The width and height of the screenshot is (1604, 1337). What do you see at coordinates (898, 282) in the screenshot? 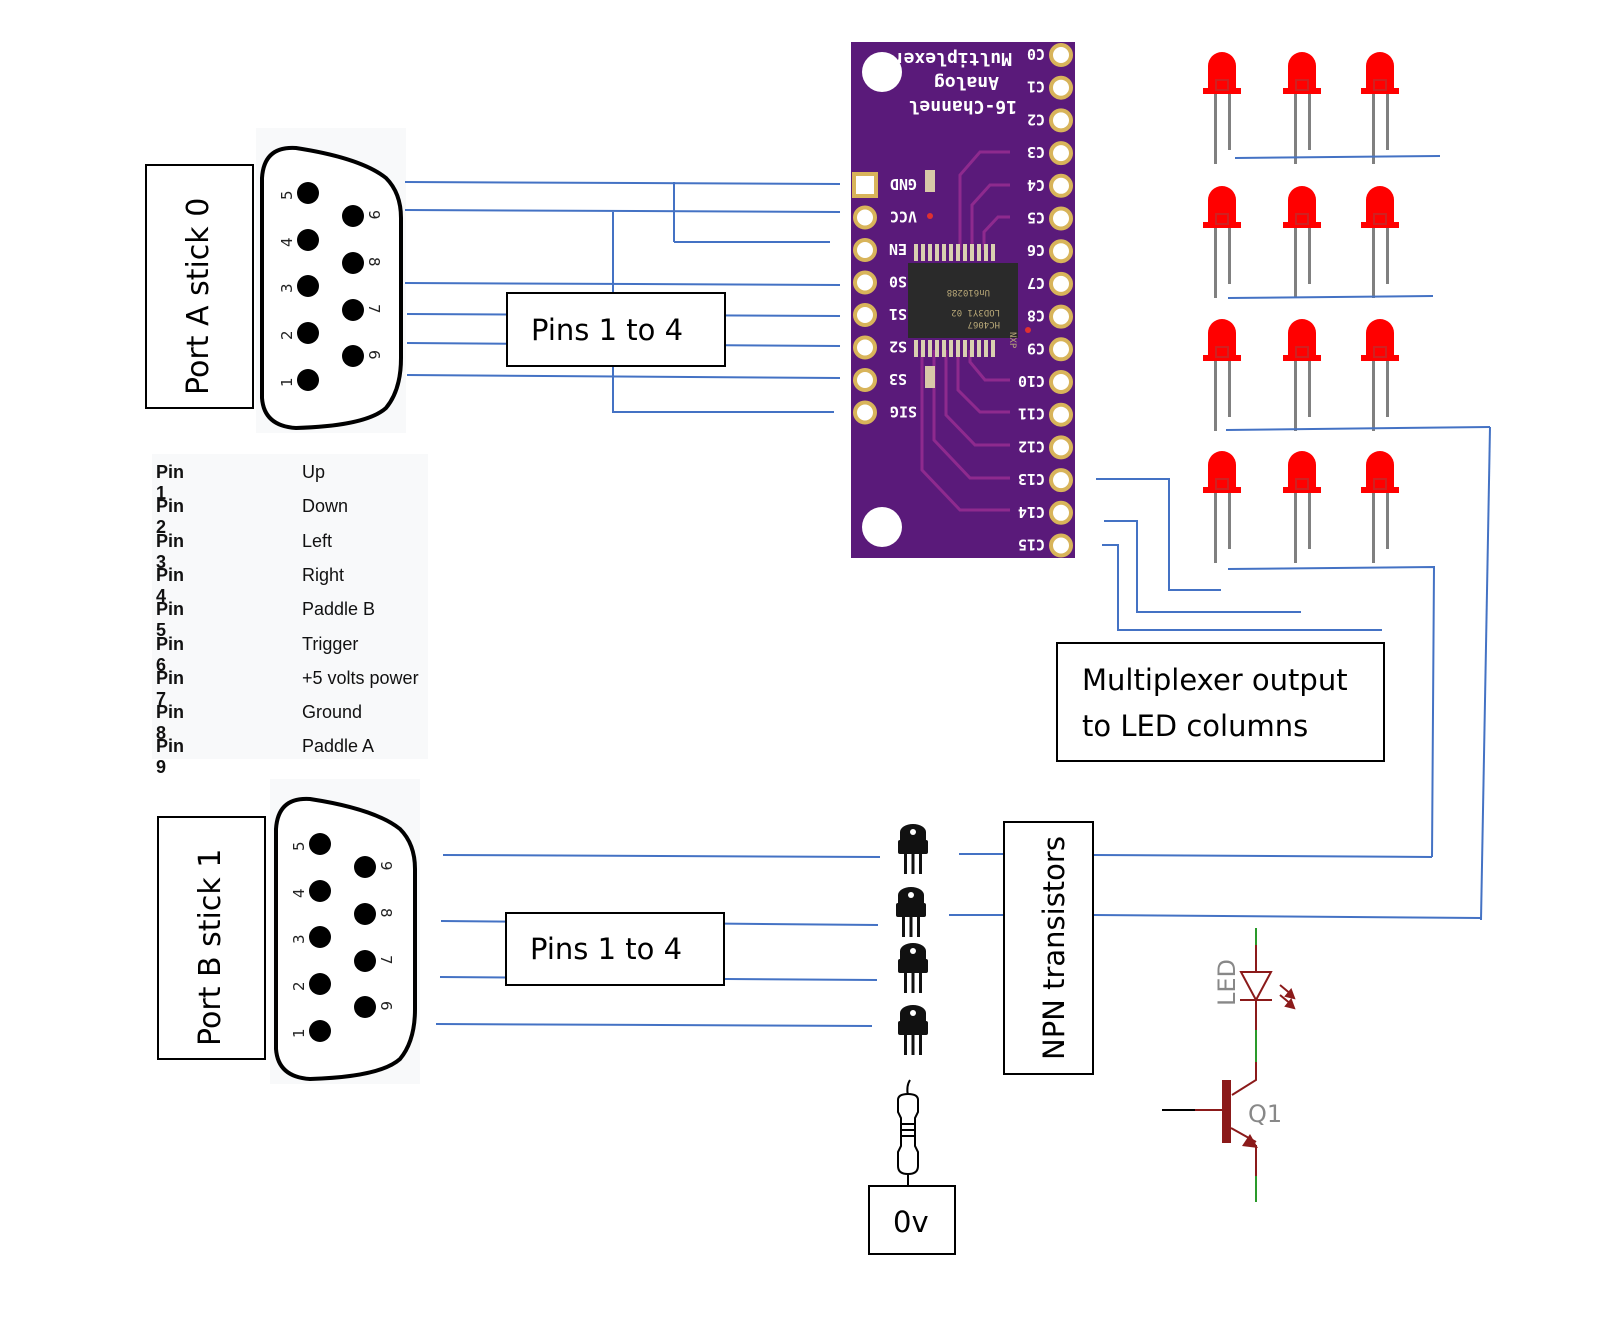
I see `mux-pin-label: S0` at bounding box center [898, 282].